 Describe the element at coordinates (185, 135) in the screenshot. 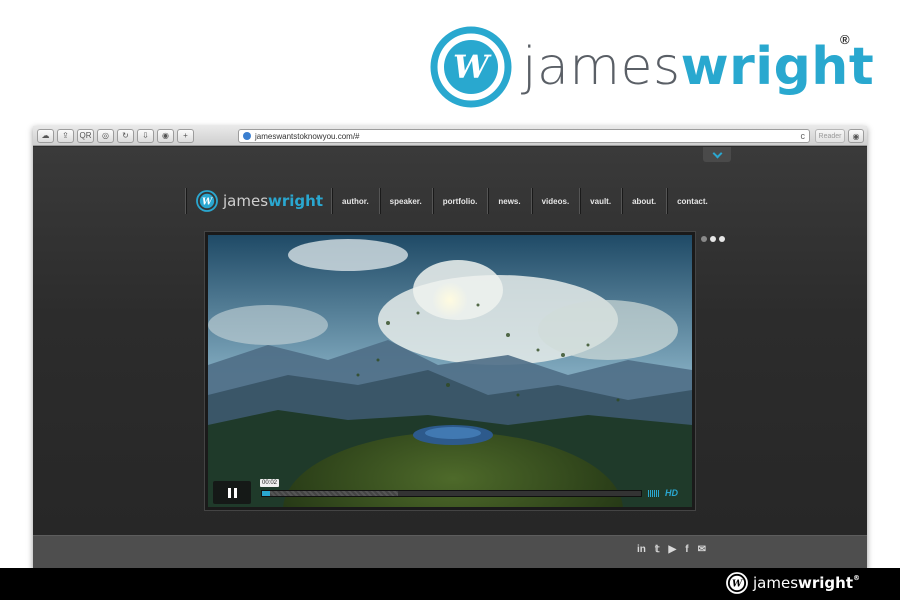

I see `add-tab-button: +` at that location.